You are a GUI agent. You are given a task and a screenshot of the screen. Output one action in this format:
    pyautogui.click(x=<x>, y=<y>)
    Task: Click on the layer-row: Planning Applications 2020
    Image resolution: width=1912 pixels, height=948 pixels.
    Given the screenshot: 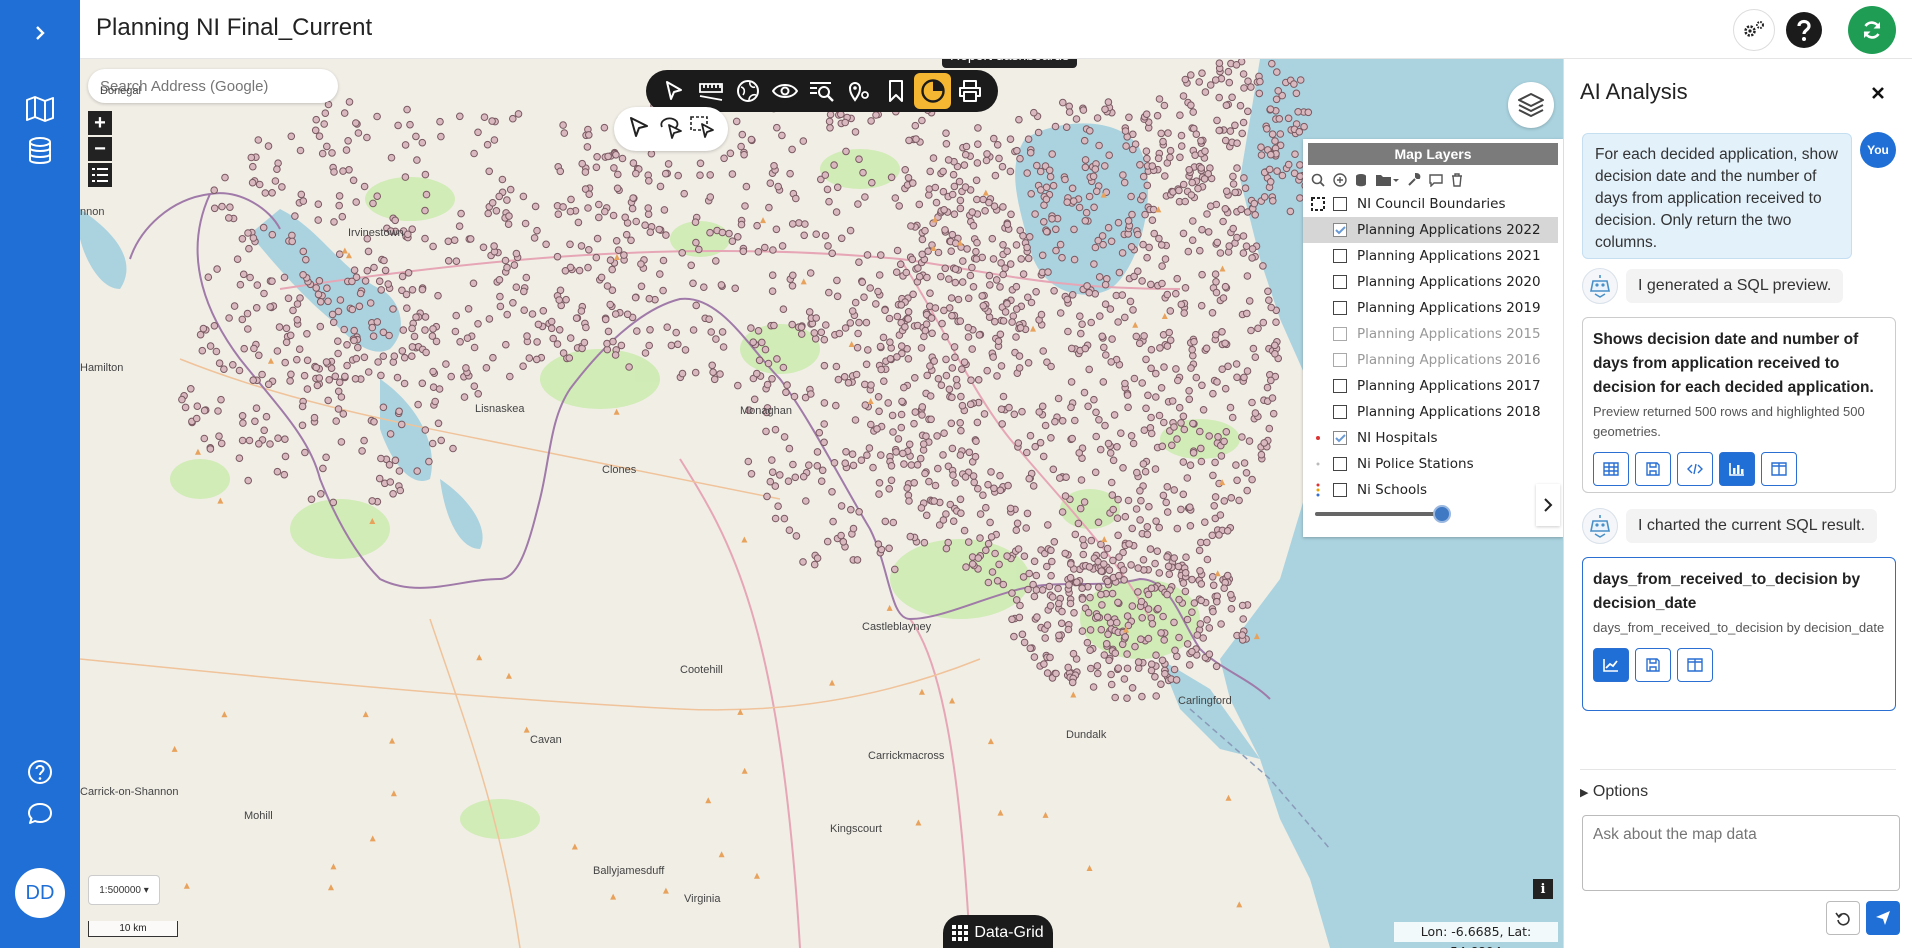 What is the action you would take?
    pyautogui.click(x=1433, y=282)
    